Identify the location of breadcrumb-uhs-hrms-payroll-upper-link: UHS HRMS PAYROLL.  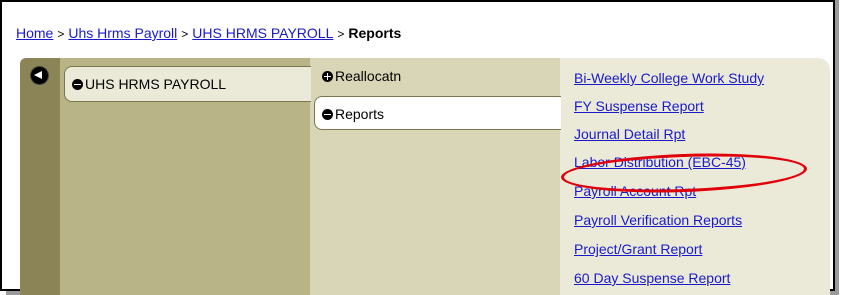
(262, 33).